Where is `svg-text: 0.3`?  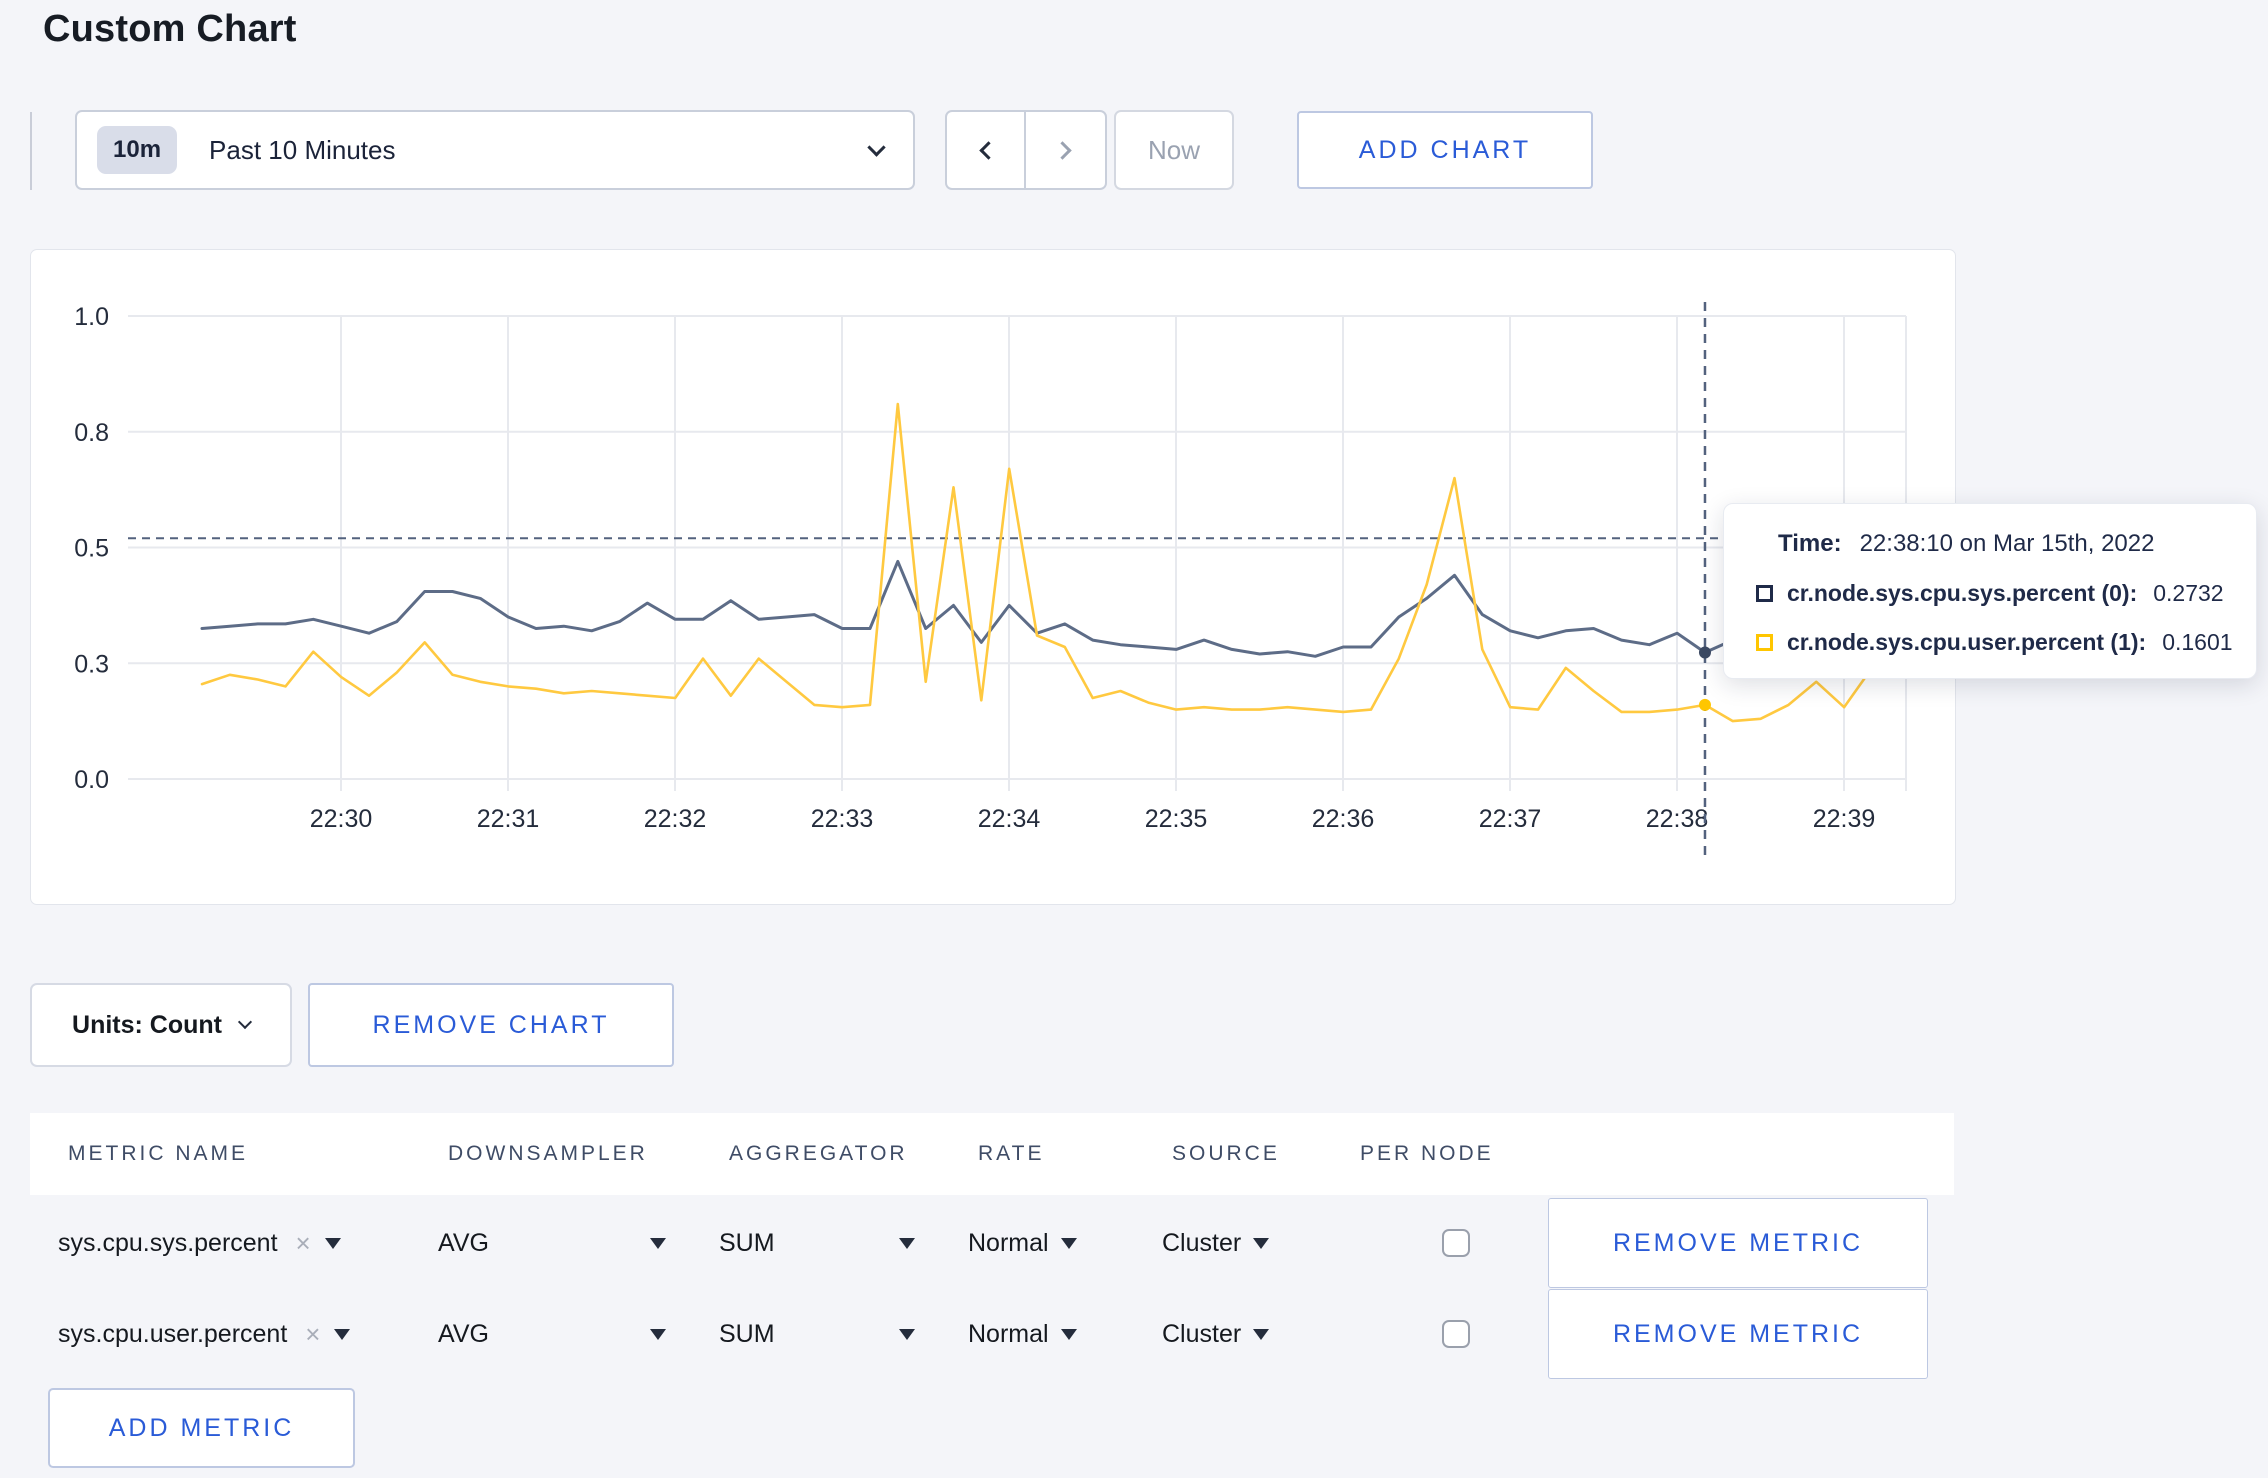 svg-text: 0.3 is located at coordinates (91, 664).